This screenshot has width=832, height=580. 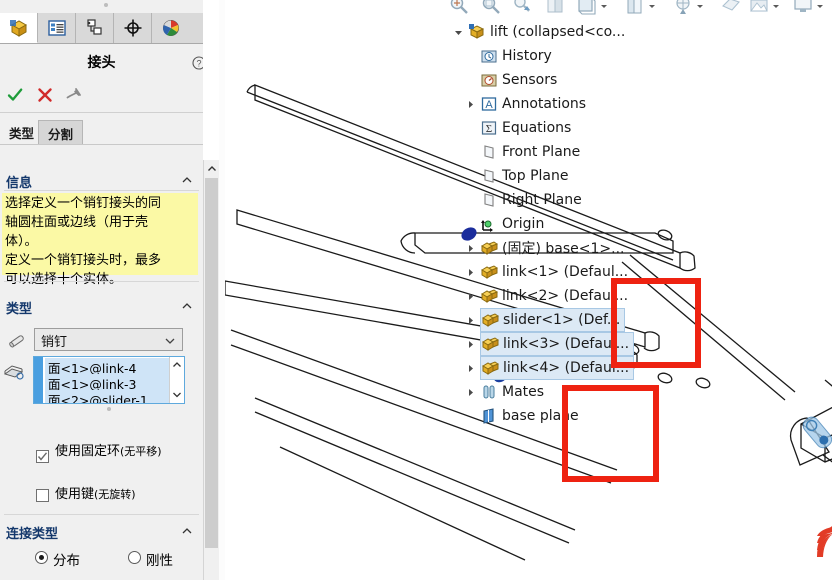 I want to click on zoom-in-out-icon, so click(x=523, y=8).